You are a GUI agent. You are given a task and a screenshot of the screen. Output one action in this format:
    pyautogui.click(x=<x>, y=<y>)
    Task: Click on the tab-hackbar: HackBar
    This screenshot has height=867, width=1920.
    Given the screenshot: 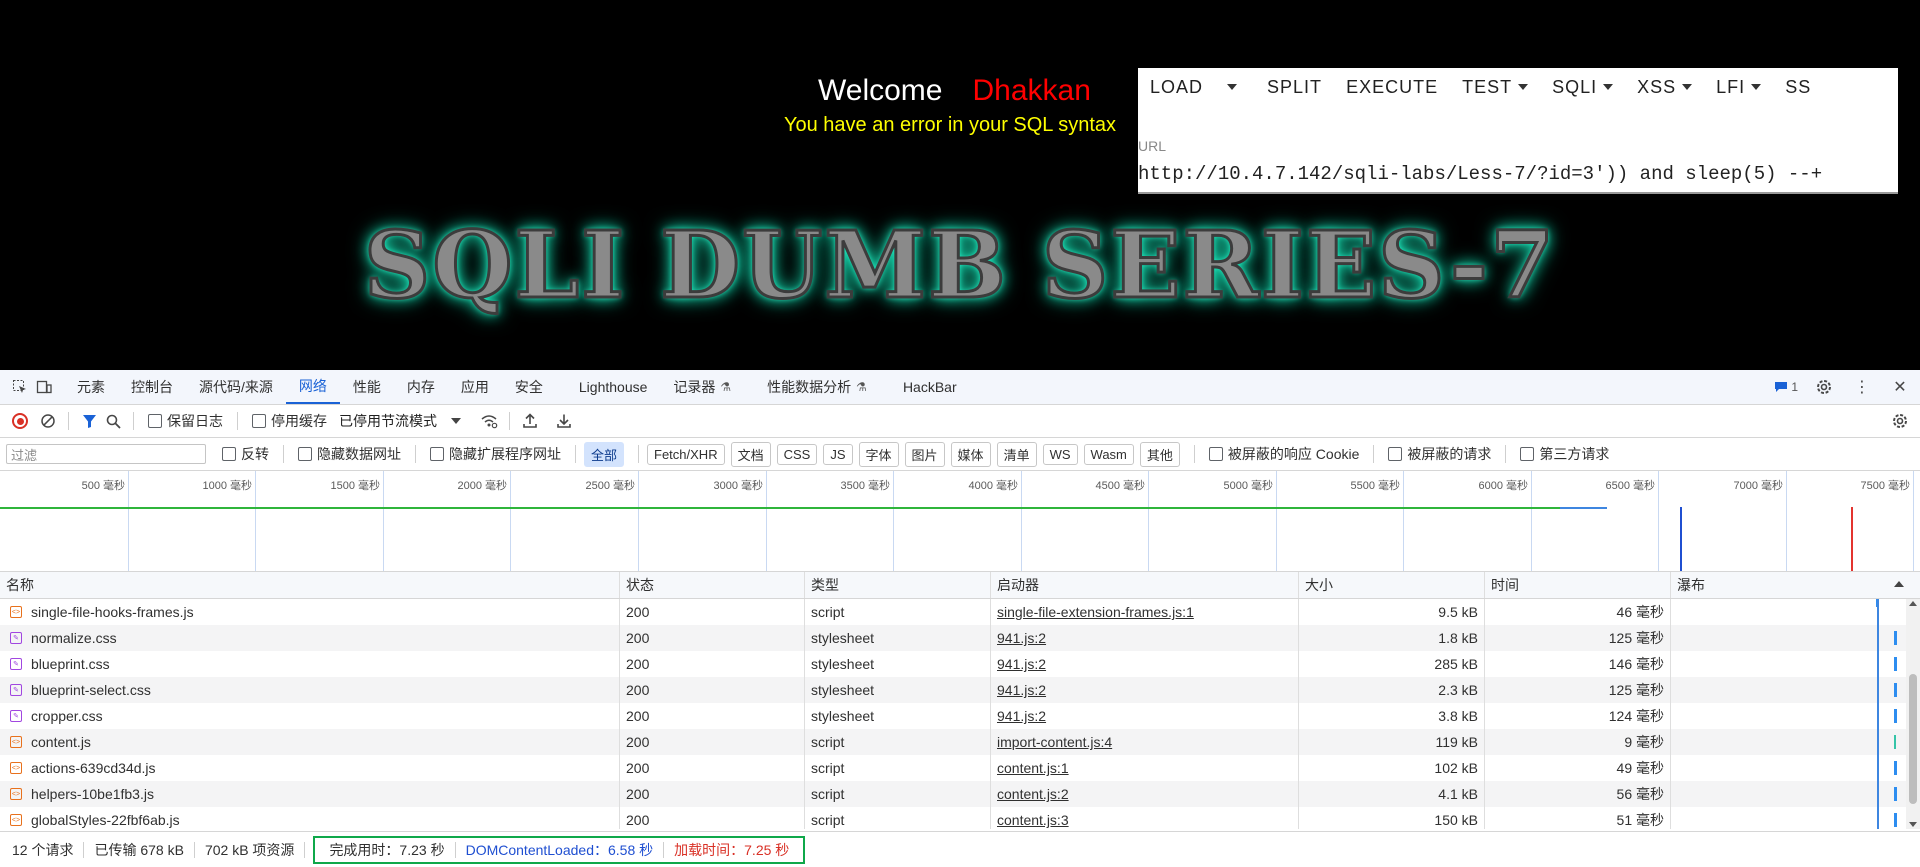 What is the action you would take?
    pyautogui.click(x=930, y=387)
    